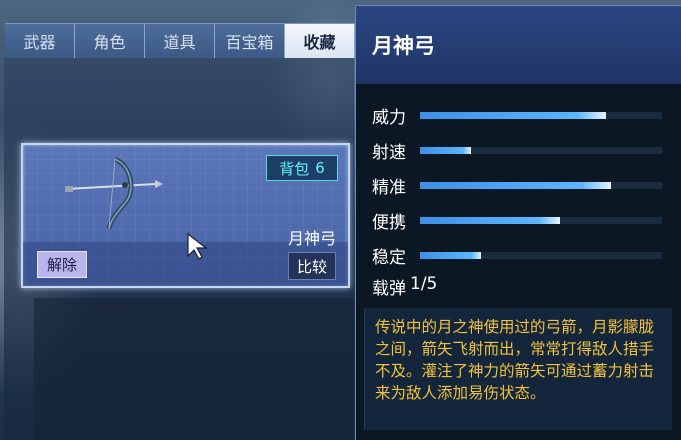 The image size is (681, 440). I want to click on stat-label: 便携, so click(389, 223).